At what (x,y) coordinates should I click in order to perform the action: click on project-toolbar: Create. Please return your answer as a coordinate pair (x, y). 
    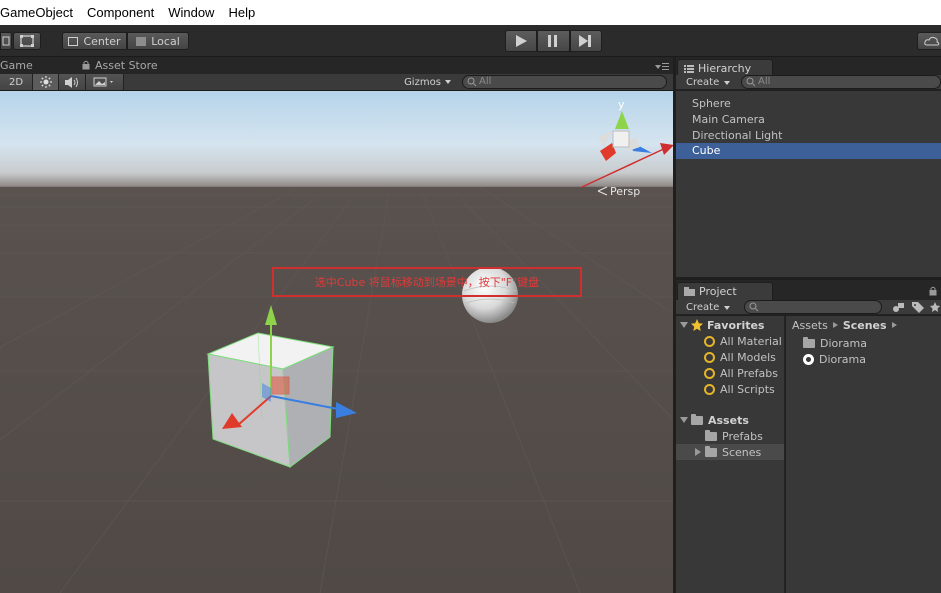
    Looking at the image, I should click on (808, 307).